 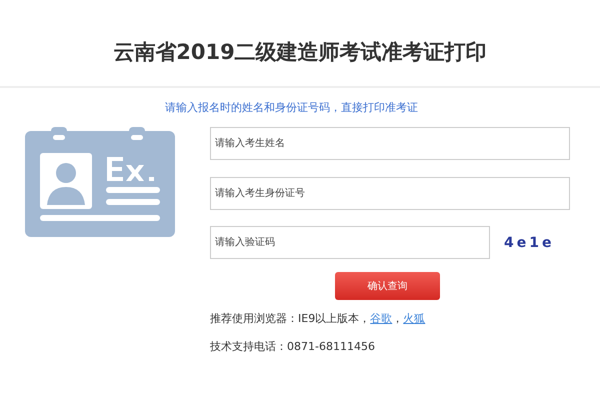 What do you see at coordinates (387, 286) in the screenshot?
I see `submit-button: 确认查询` at bounding box center [387, 286].